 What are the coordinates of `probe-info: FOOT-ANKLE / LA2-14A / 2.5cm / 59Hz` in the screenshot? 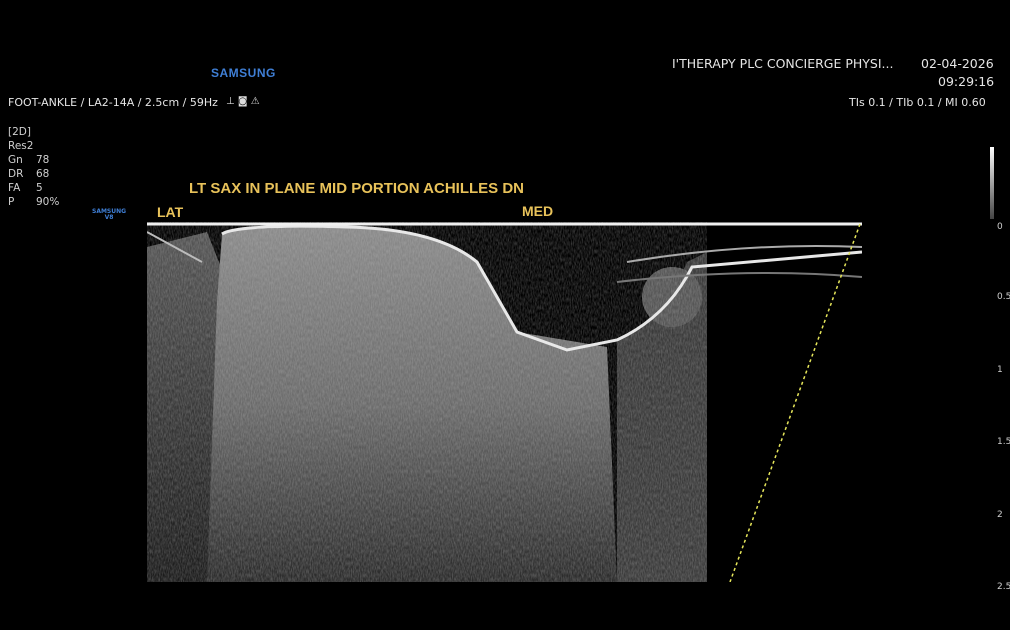 It's located at (113, 102).